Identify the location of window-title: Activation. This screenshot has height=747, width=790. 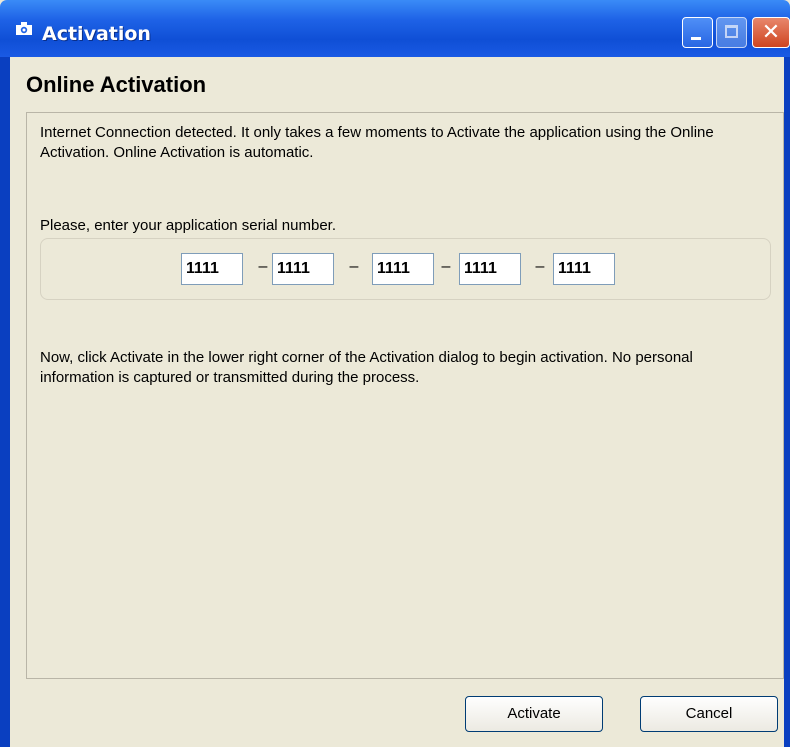
(96, 34).